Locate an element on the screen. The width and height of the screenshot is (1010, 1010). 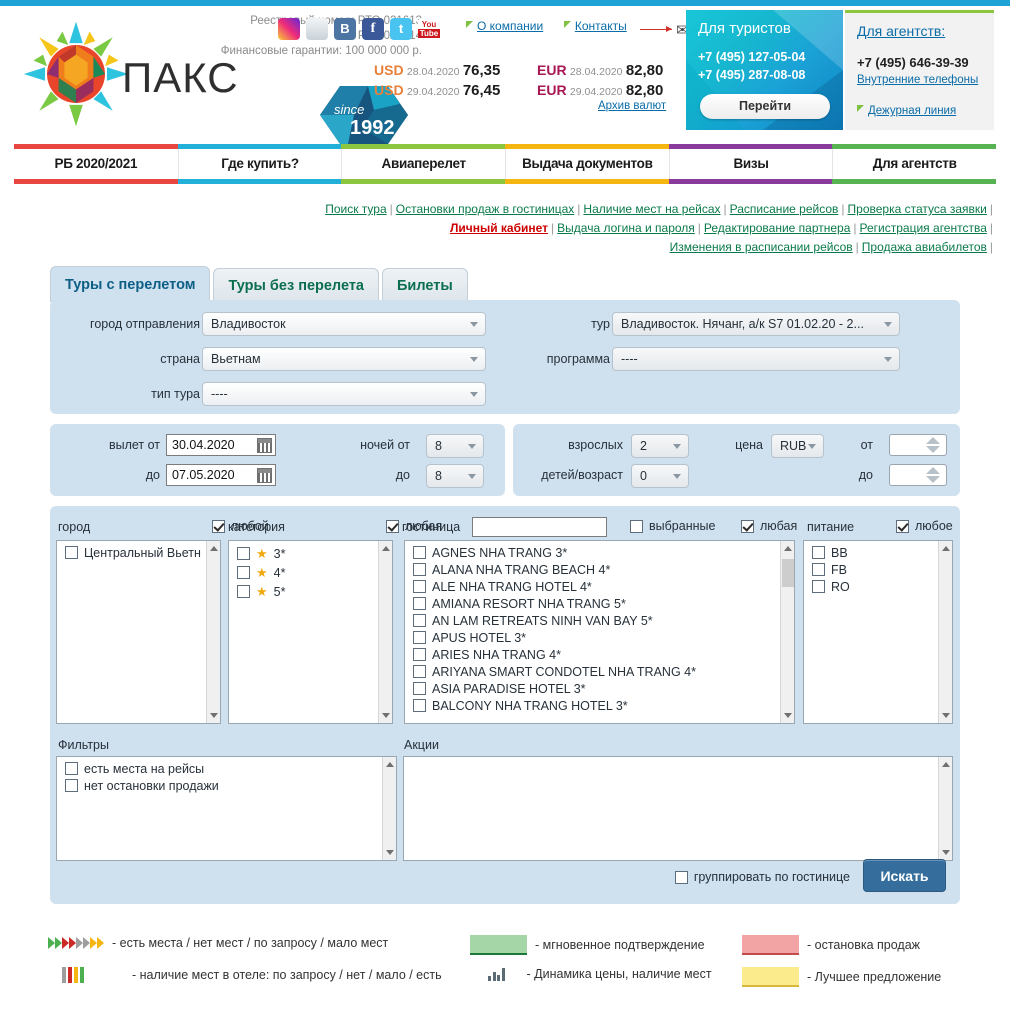
mail-arrow: ✉ is located at coordinates (664, 30).